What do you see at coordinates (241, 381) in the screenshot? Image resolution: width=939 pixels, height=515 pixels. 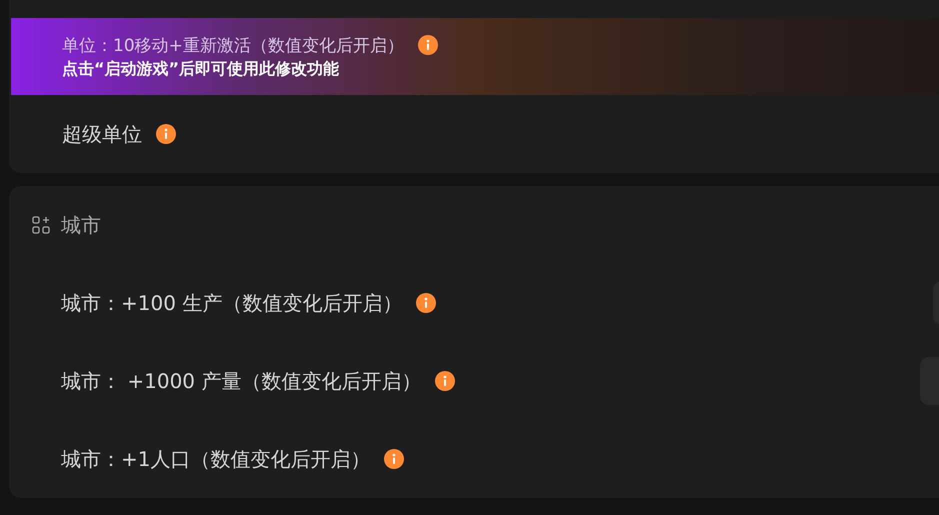 I see `option-label: 城市： +1000 产量（数值变化后开启）` at bounding box center [241, 381].